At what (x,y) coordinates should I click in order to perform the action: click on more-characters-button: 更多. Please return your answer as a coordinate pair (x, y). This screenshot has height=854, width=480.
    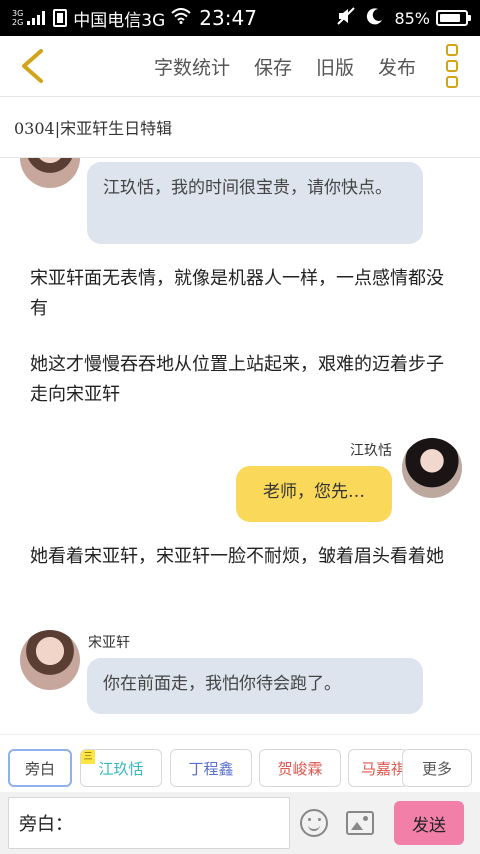
    Looking at the image, I should click on (437, 768).